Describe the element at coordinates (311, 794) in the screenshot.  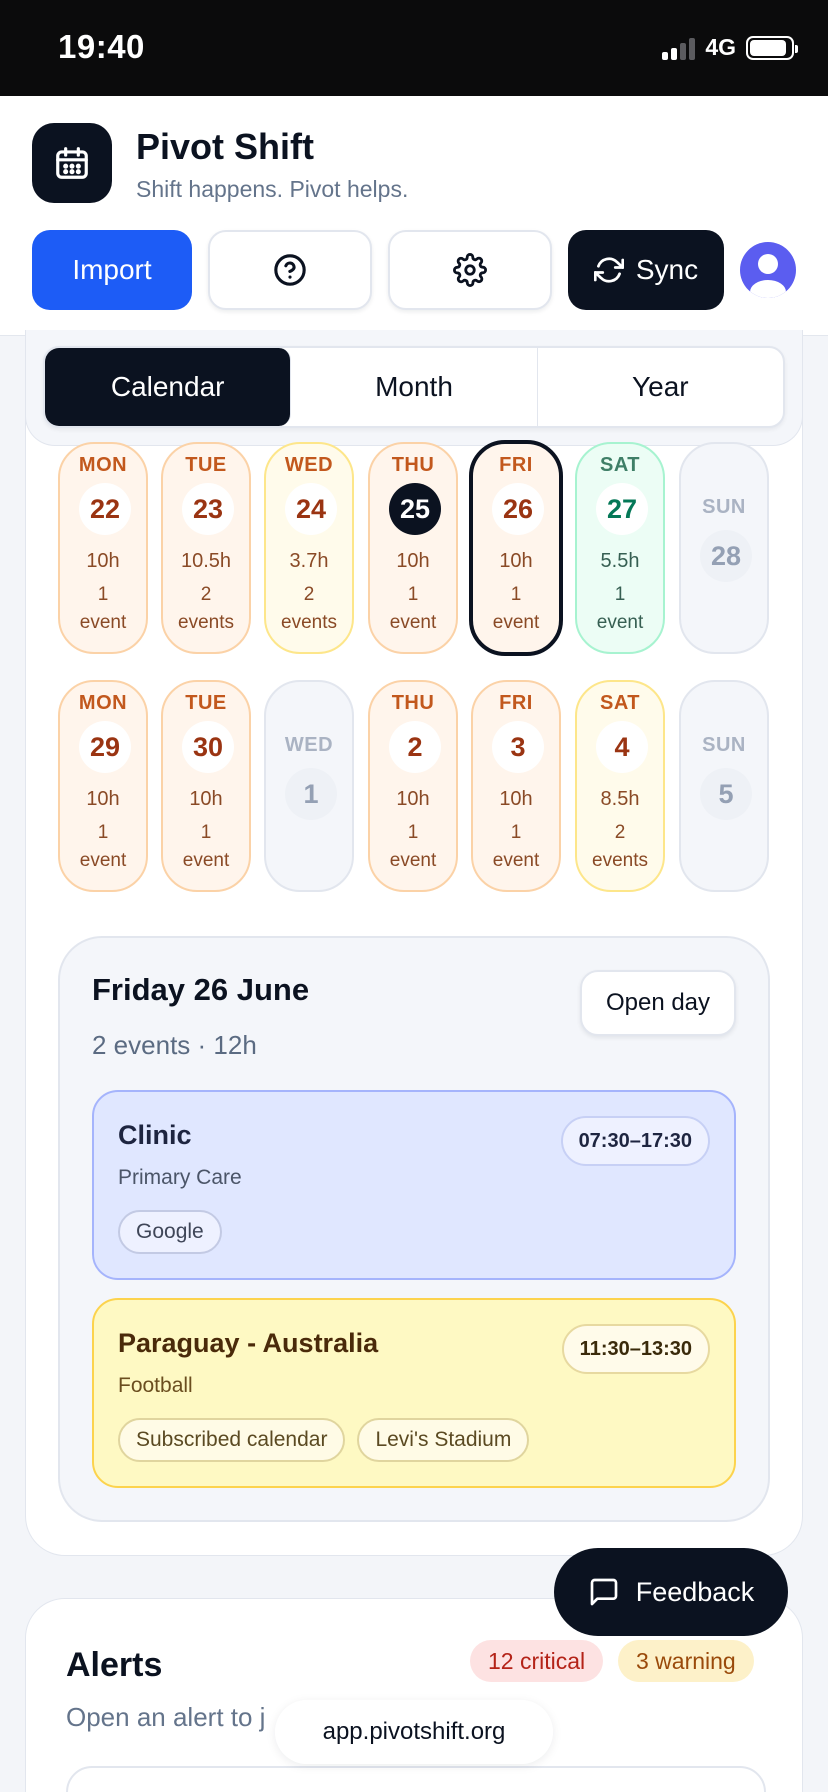
I see `day-number: 1` at that location.